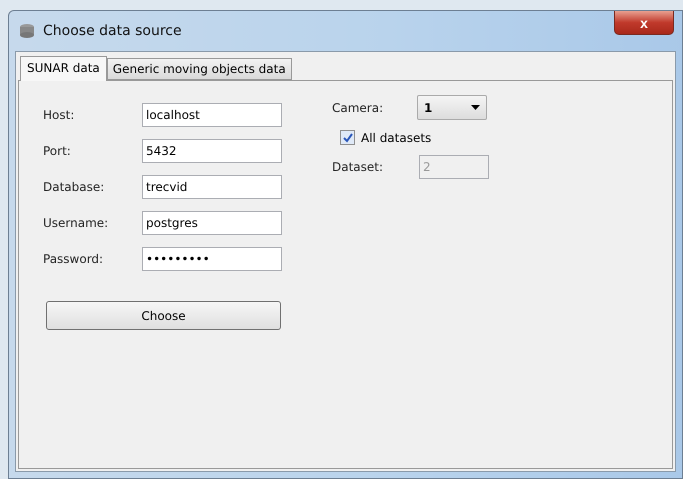 The height and width of the screenshot is (479, 683). Describe the element at coordinates (212, 115) in the screenshot. I see `input-field: localhost` at that location.